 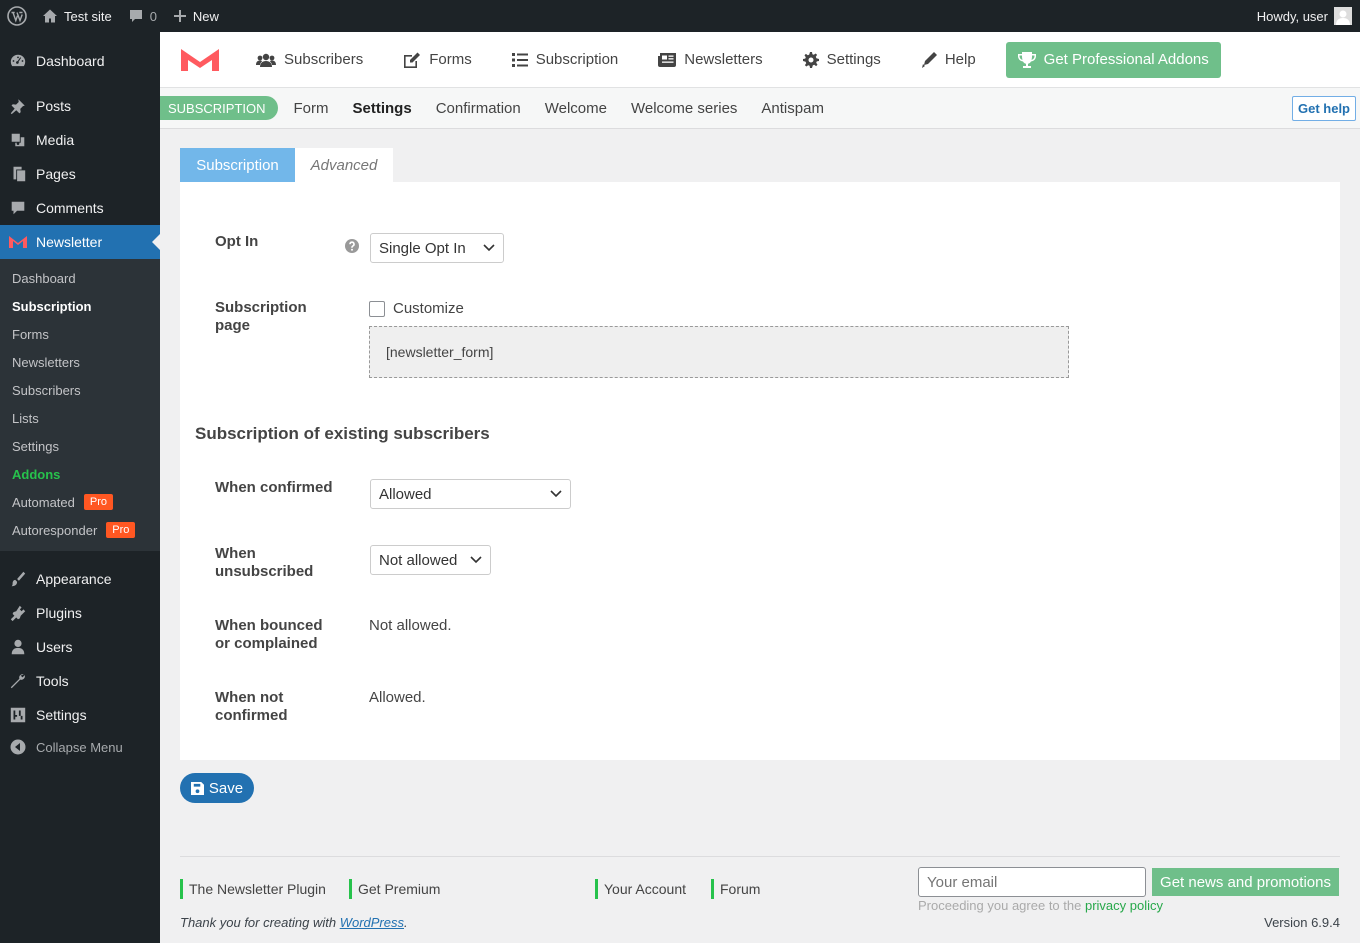 What do you see at coordinates (1000, 905) in the screenshot?
I see `privacy-prefix: Proceeding you agree to the` at bounding box center [1000, 905].